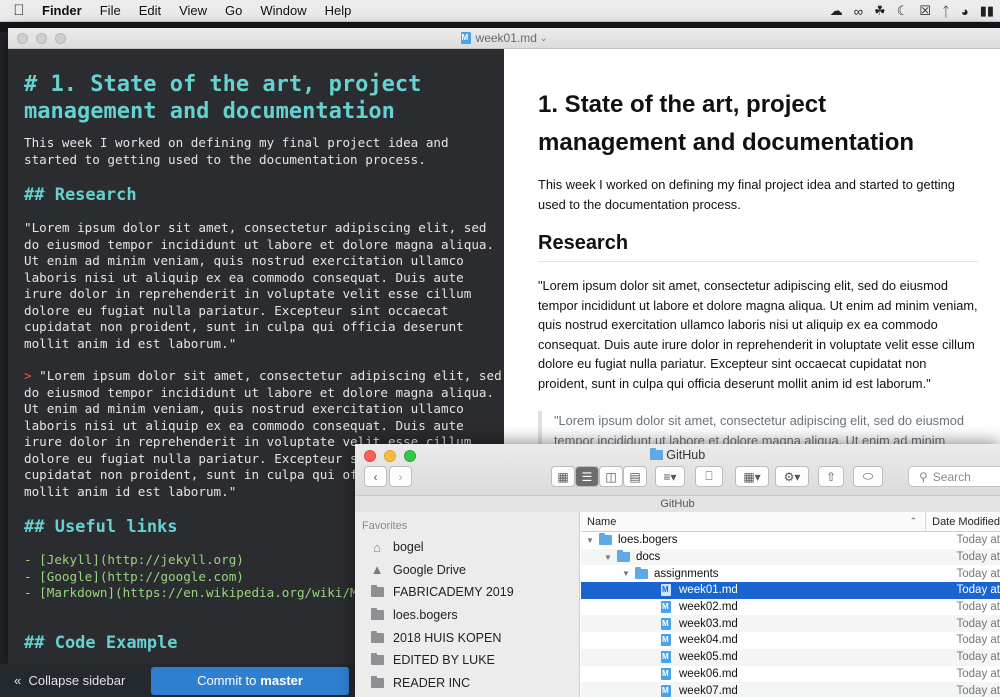 This screenshot has width=1000, height=697. Describe the element at coordinates (64, 10) in the screenshot. I see `menu-app-finder: Finder` at that location.